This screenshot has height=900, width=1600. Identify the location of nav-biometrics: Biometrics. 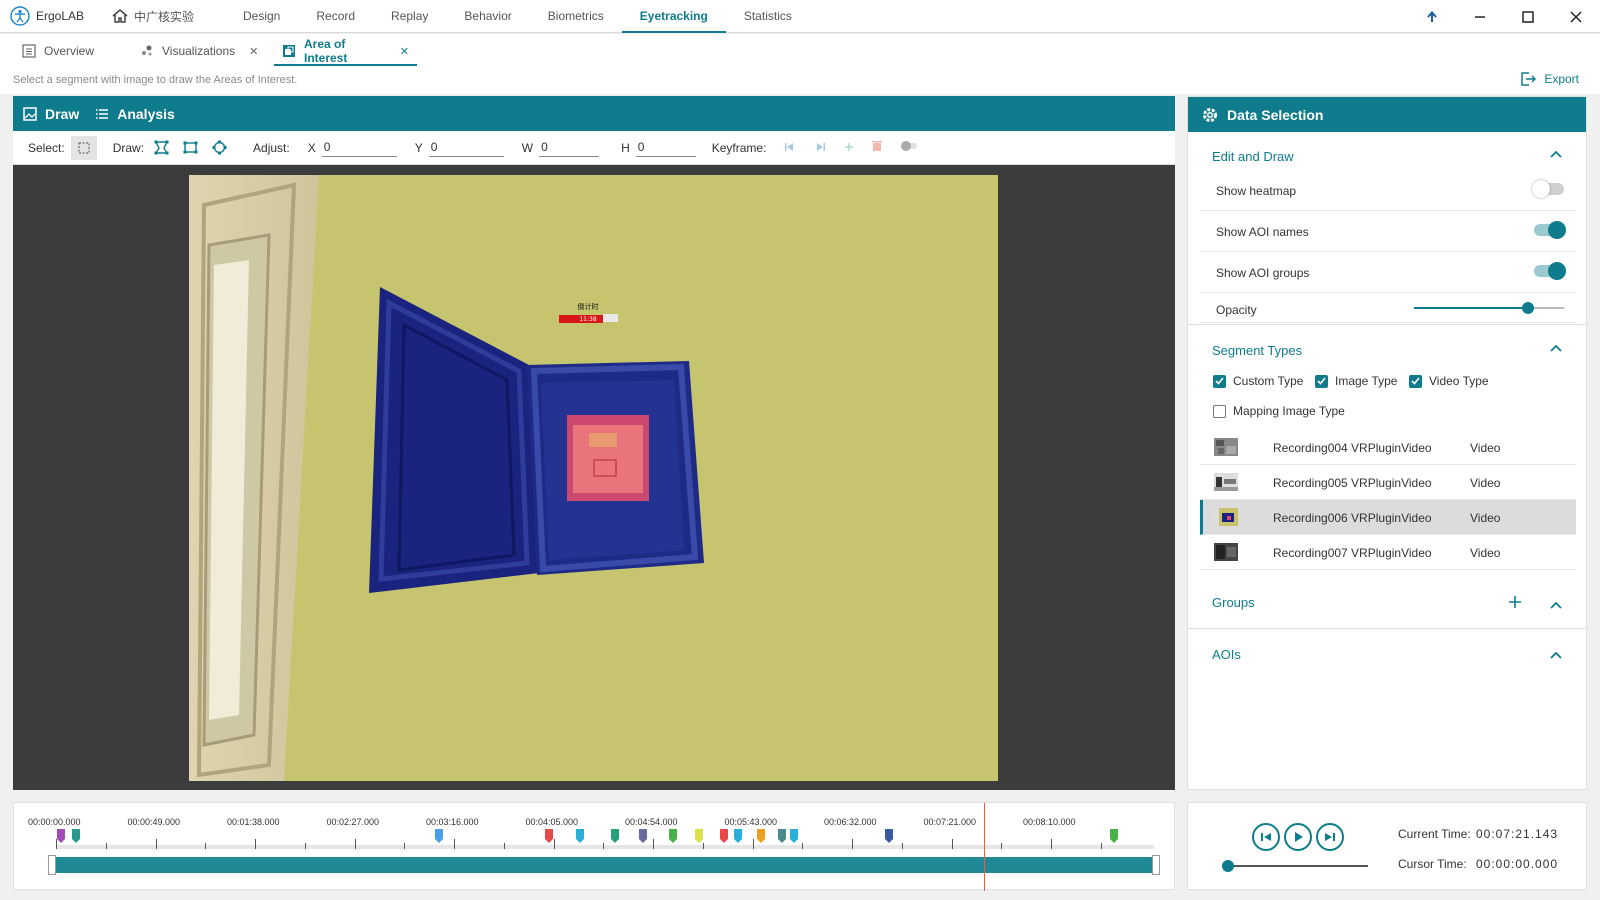
(576, 16).